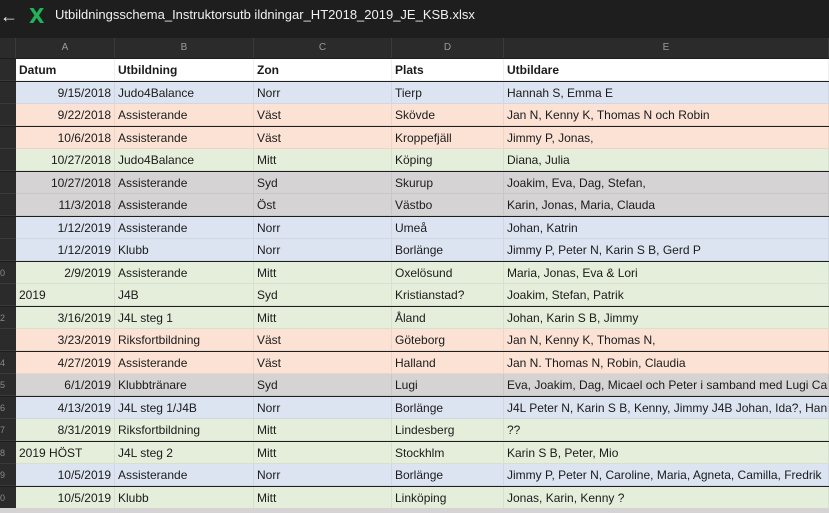  What do you see at coordinates (8, 385) in the screenshot?
I see `row-number: 5` at bounding box center [8, 385].